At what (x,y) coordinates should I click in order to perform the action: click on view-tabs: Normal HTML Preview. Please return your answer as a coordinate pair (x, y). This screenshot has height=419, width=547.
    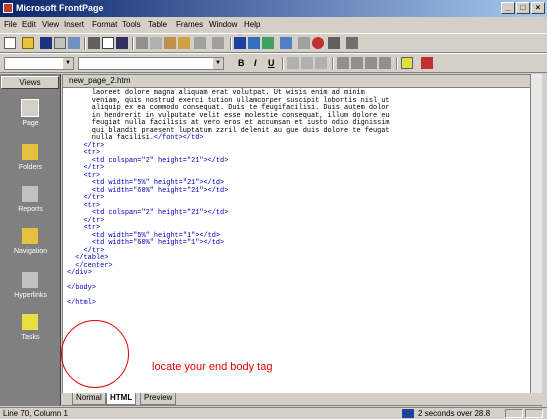
    Looking at the image, I should click on (302, 399).